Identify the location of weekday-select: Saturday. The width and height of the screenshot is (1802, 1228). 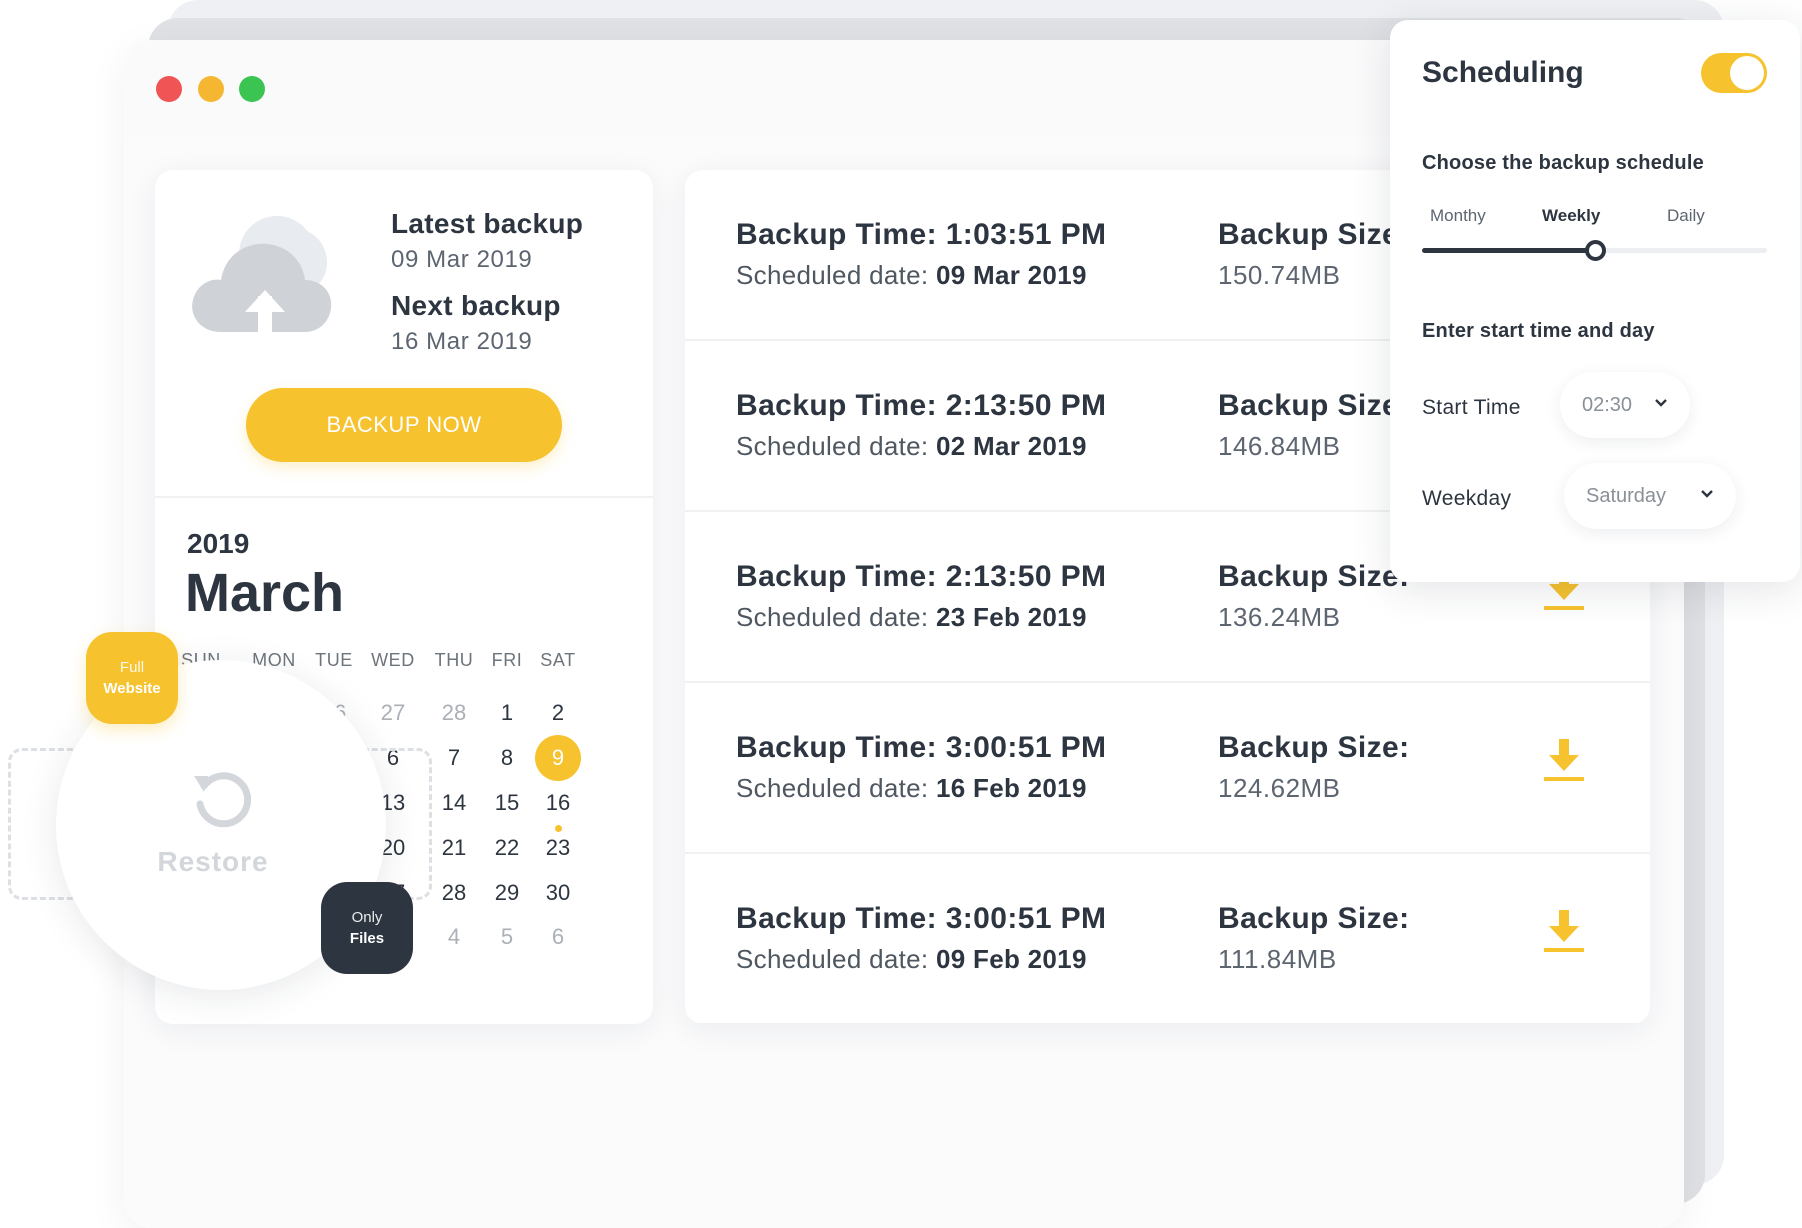
(1650, 496).